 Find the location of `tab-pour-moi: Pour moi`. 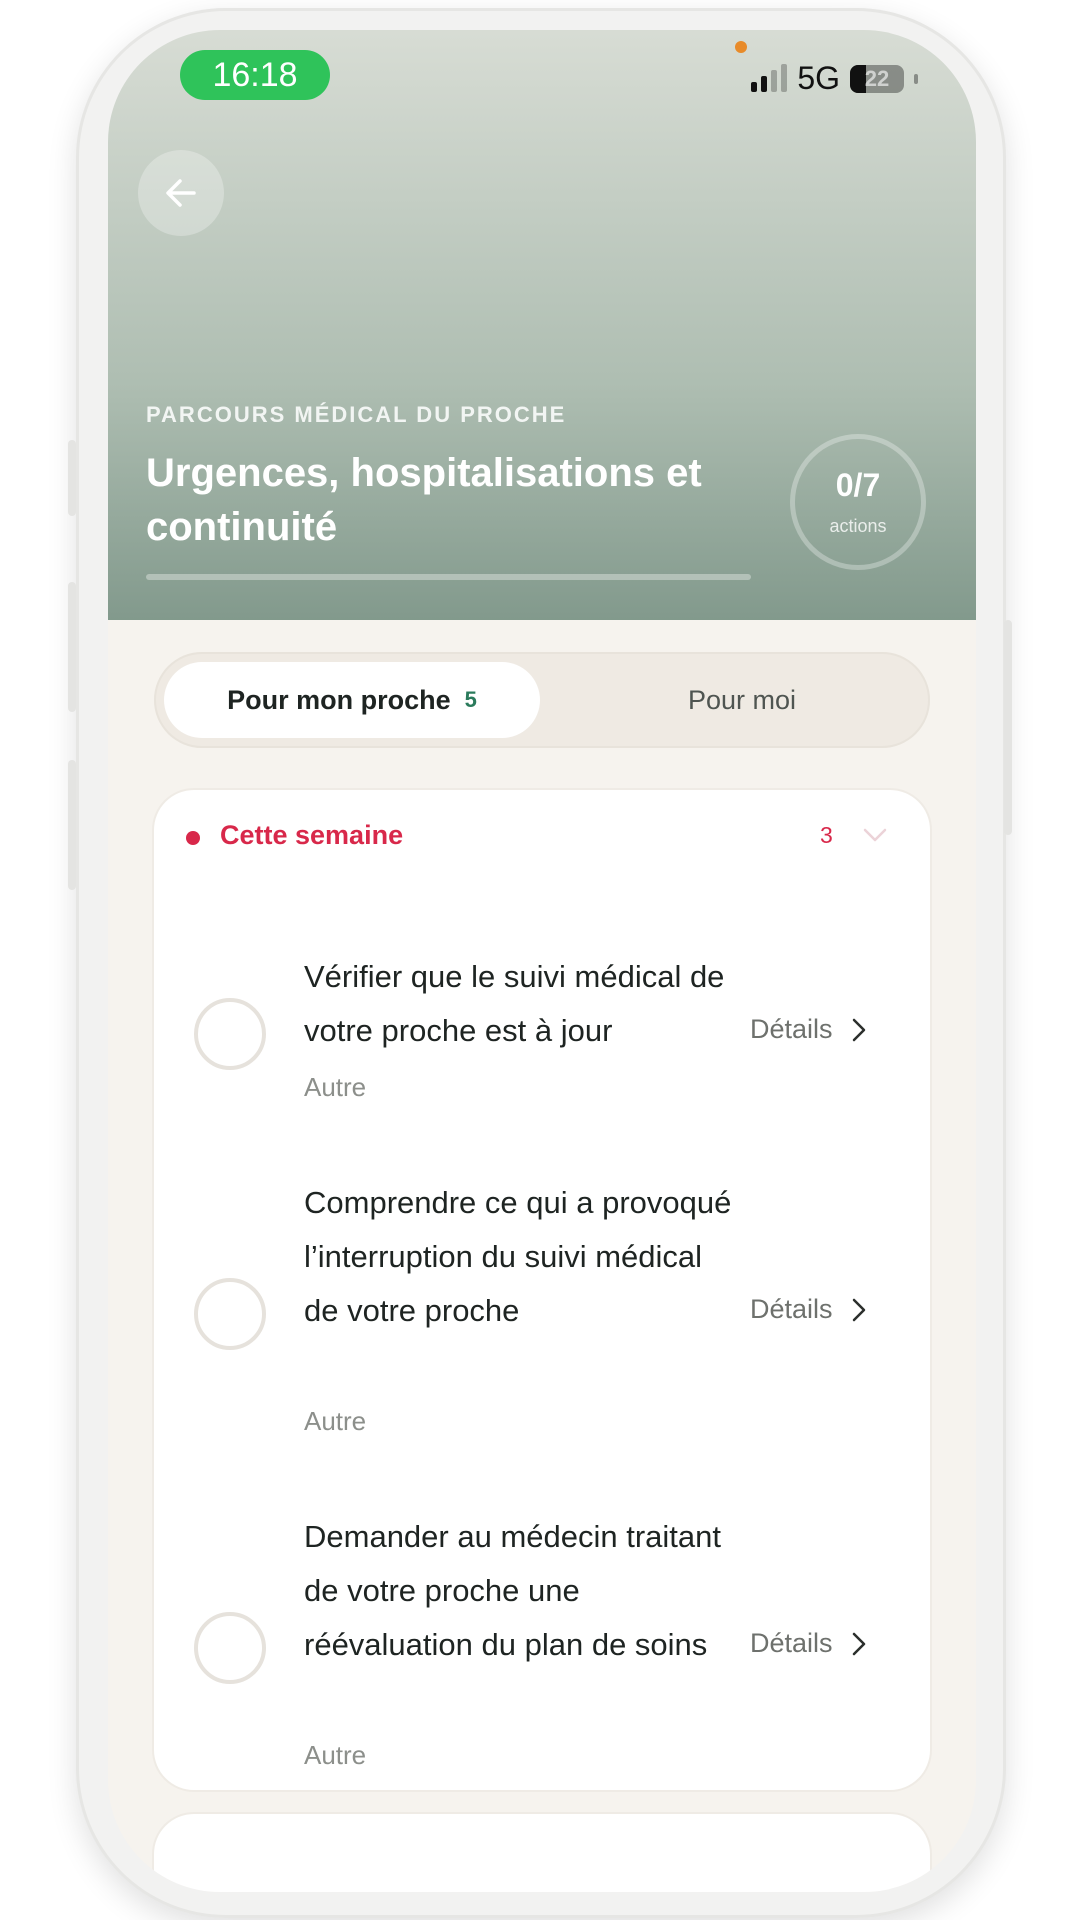

tab-pour-moi: Pour moi is located at coordinates (742, 700).